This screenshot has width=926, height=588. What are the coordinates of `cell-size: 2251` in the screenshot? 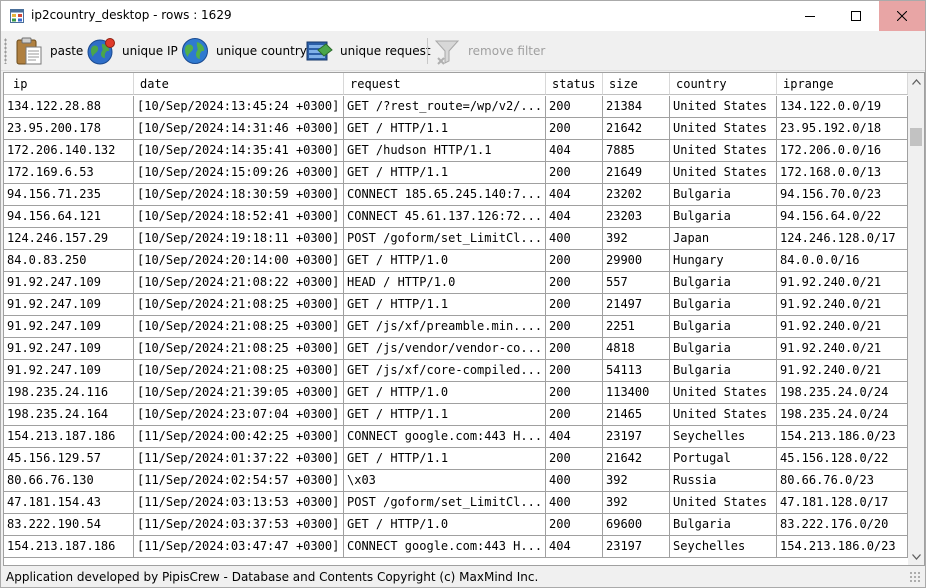 It's located at (636, 327).